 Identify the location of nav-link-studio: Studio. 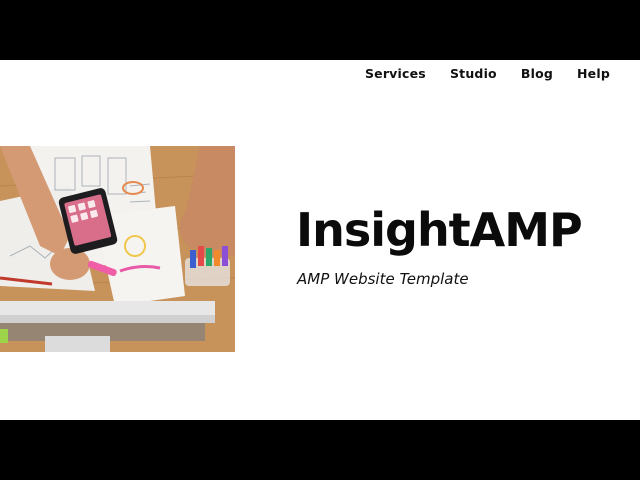
(473, 73).